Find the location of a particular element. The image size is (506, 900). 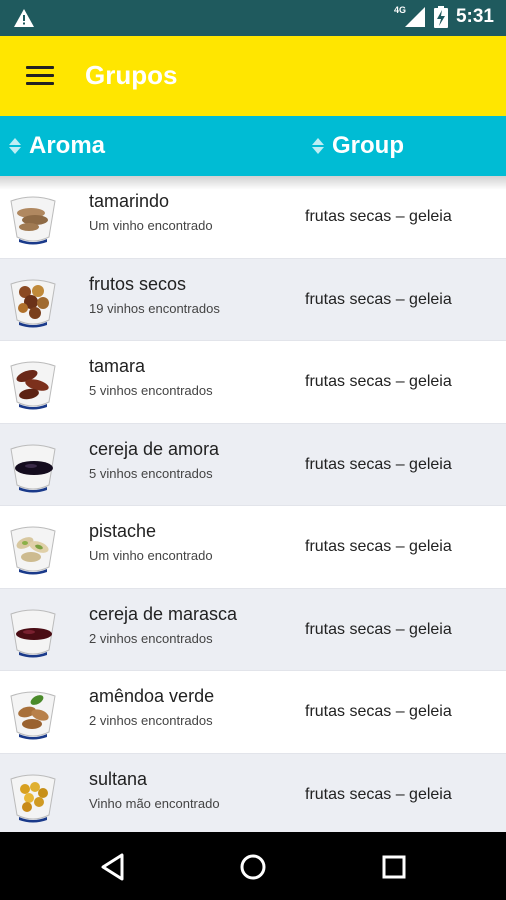

pistachio-icon is located at coordinates (33, 550).